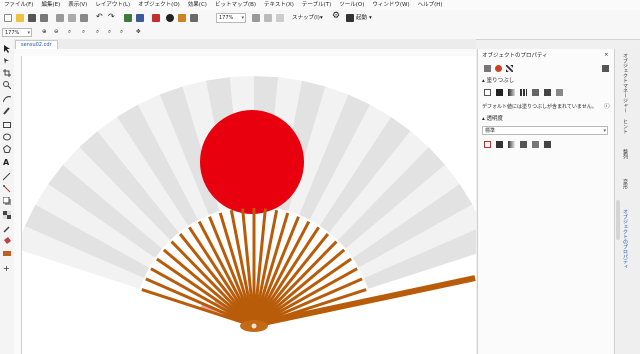 This screenshot has width=640, height=354. I want to click on texture-fill-icon, so click(559, 92).